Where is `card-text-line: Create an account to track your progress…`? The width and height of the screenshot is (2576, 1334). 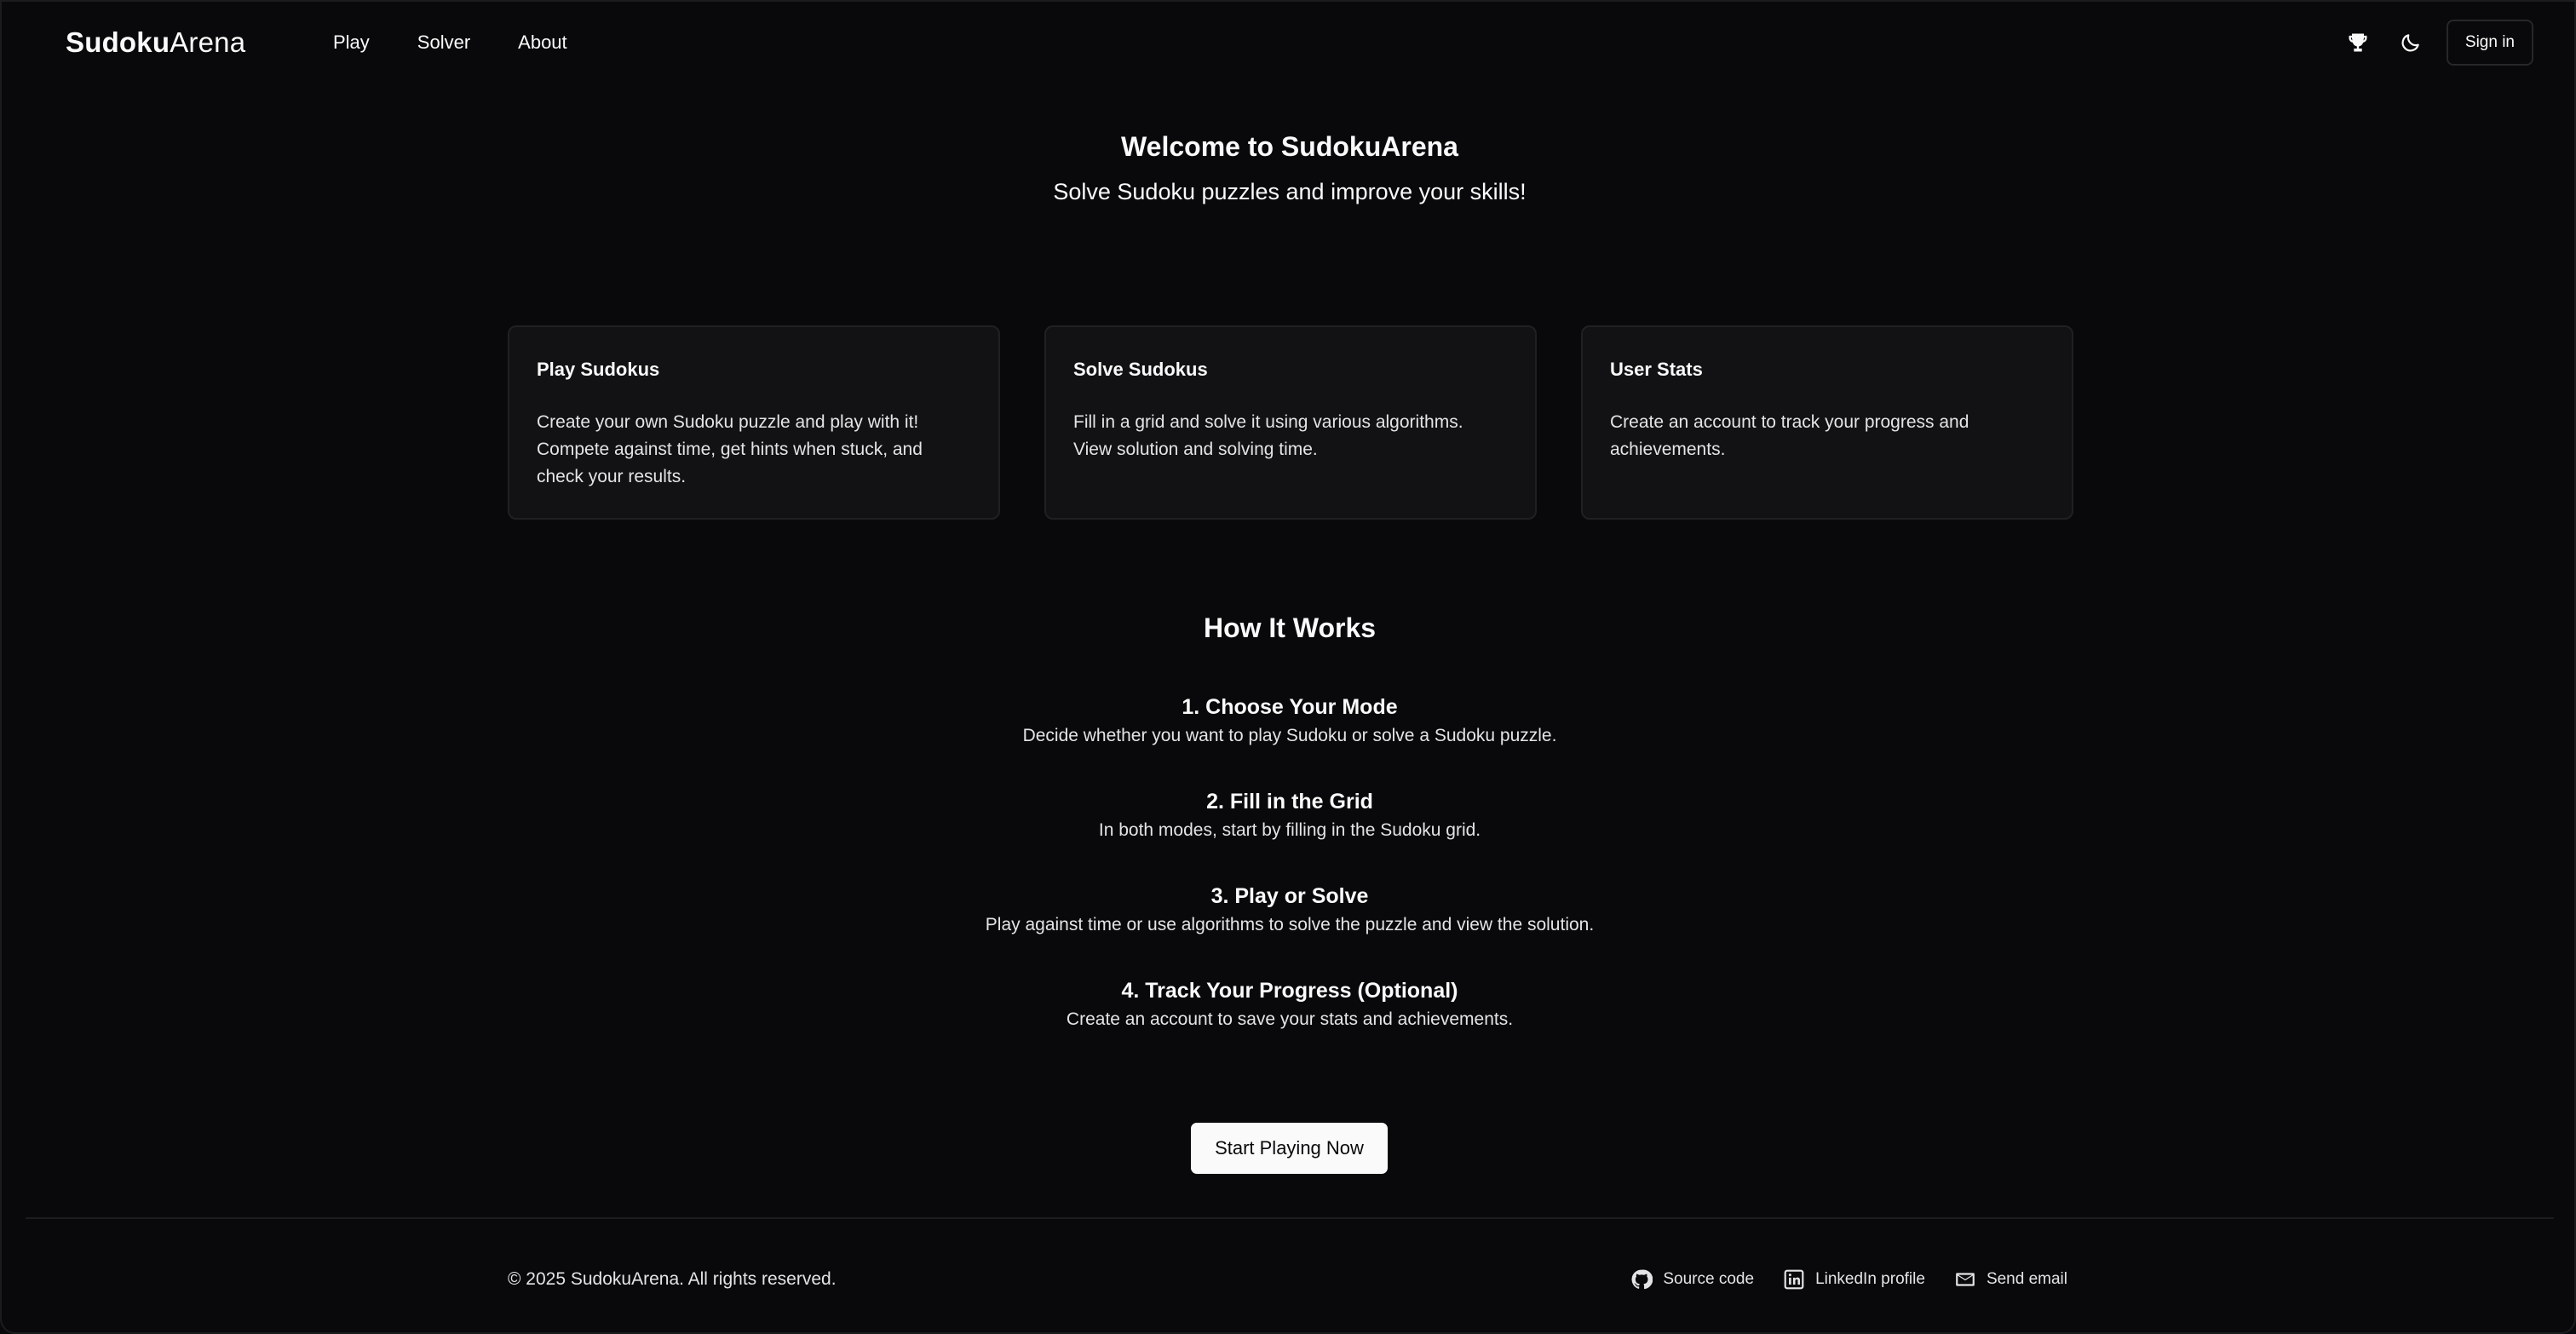 card-text-line: Create an account to track your progress… is located at coordinates (1790, 422).